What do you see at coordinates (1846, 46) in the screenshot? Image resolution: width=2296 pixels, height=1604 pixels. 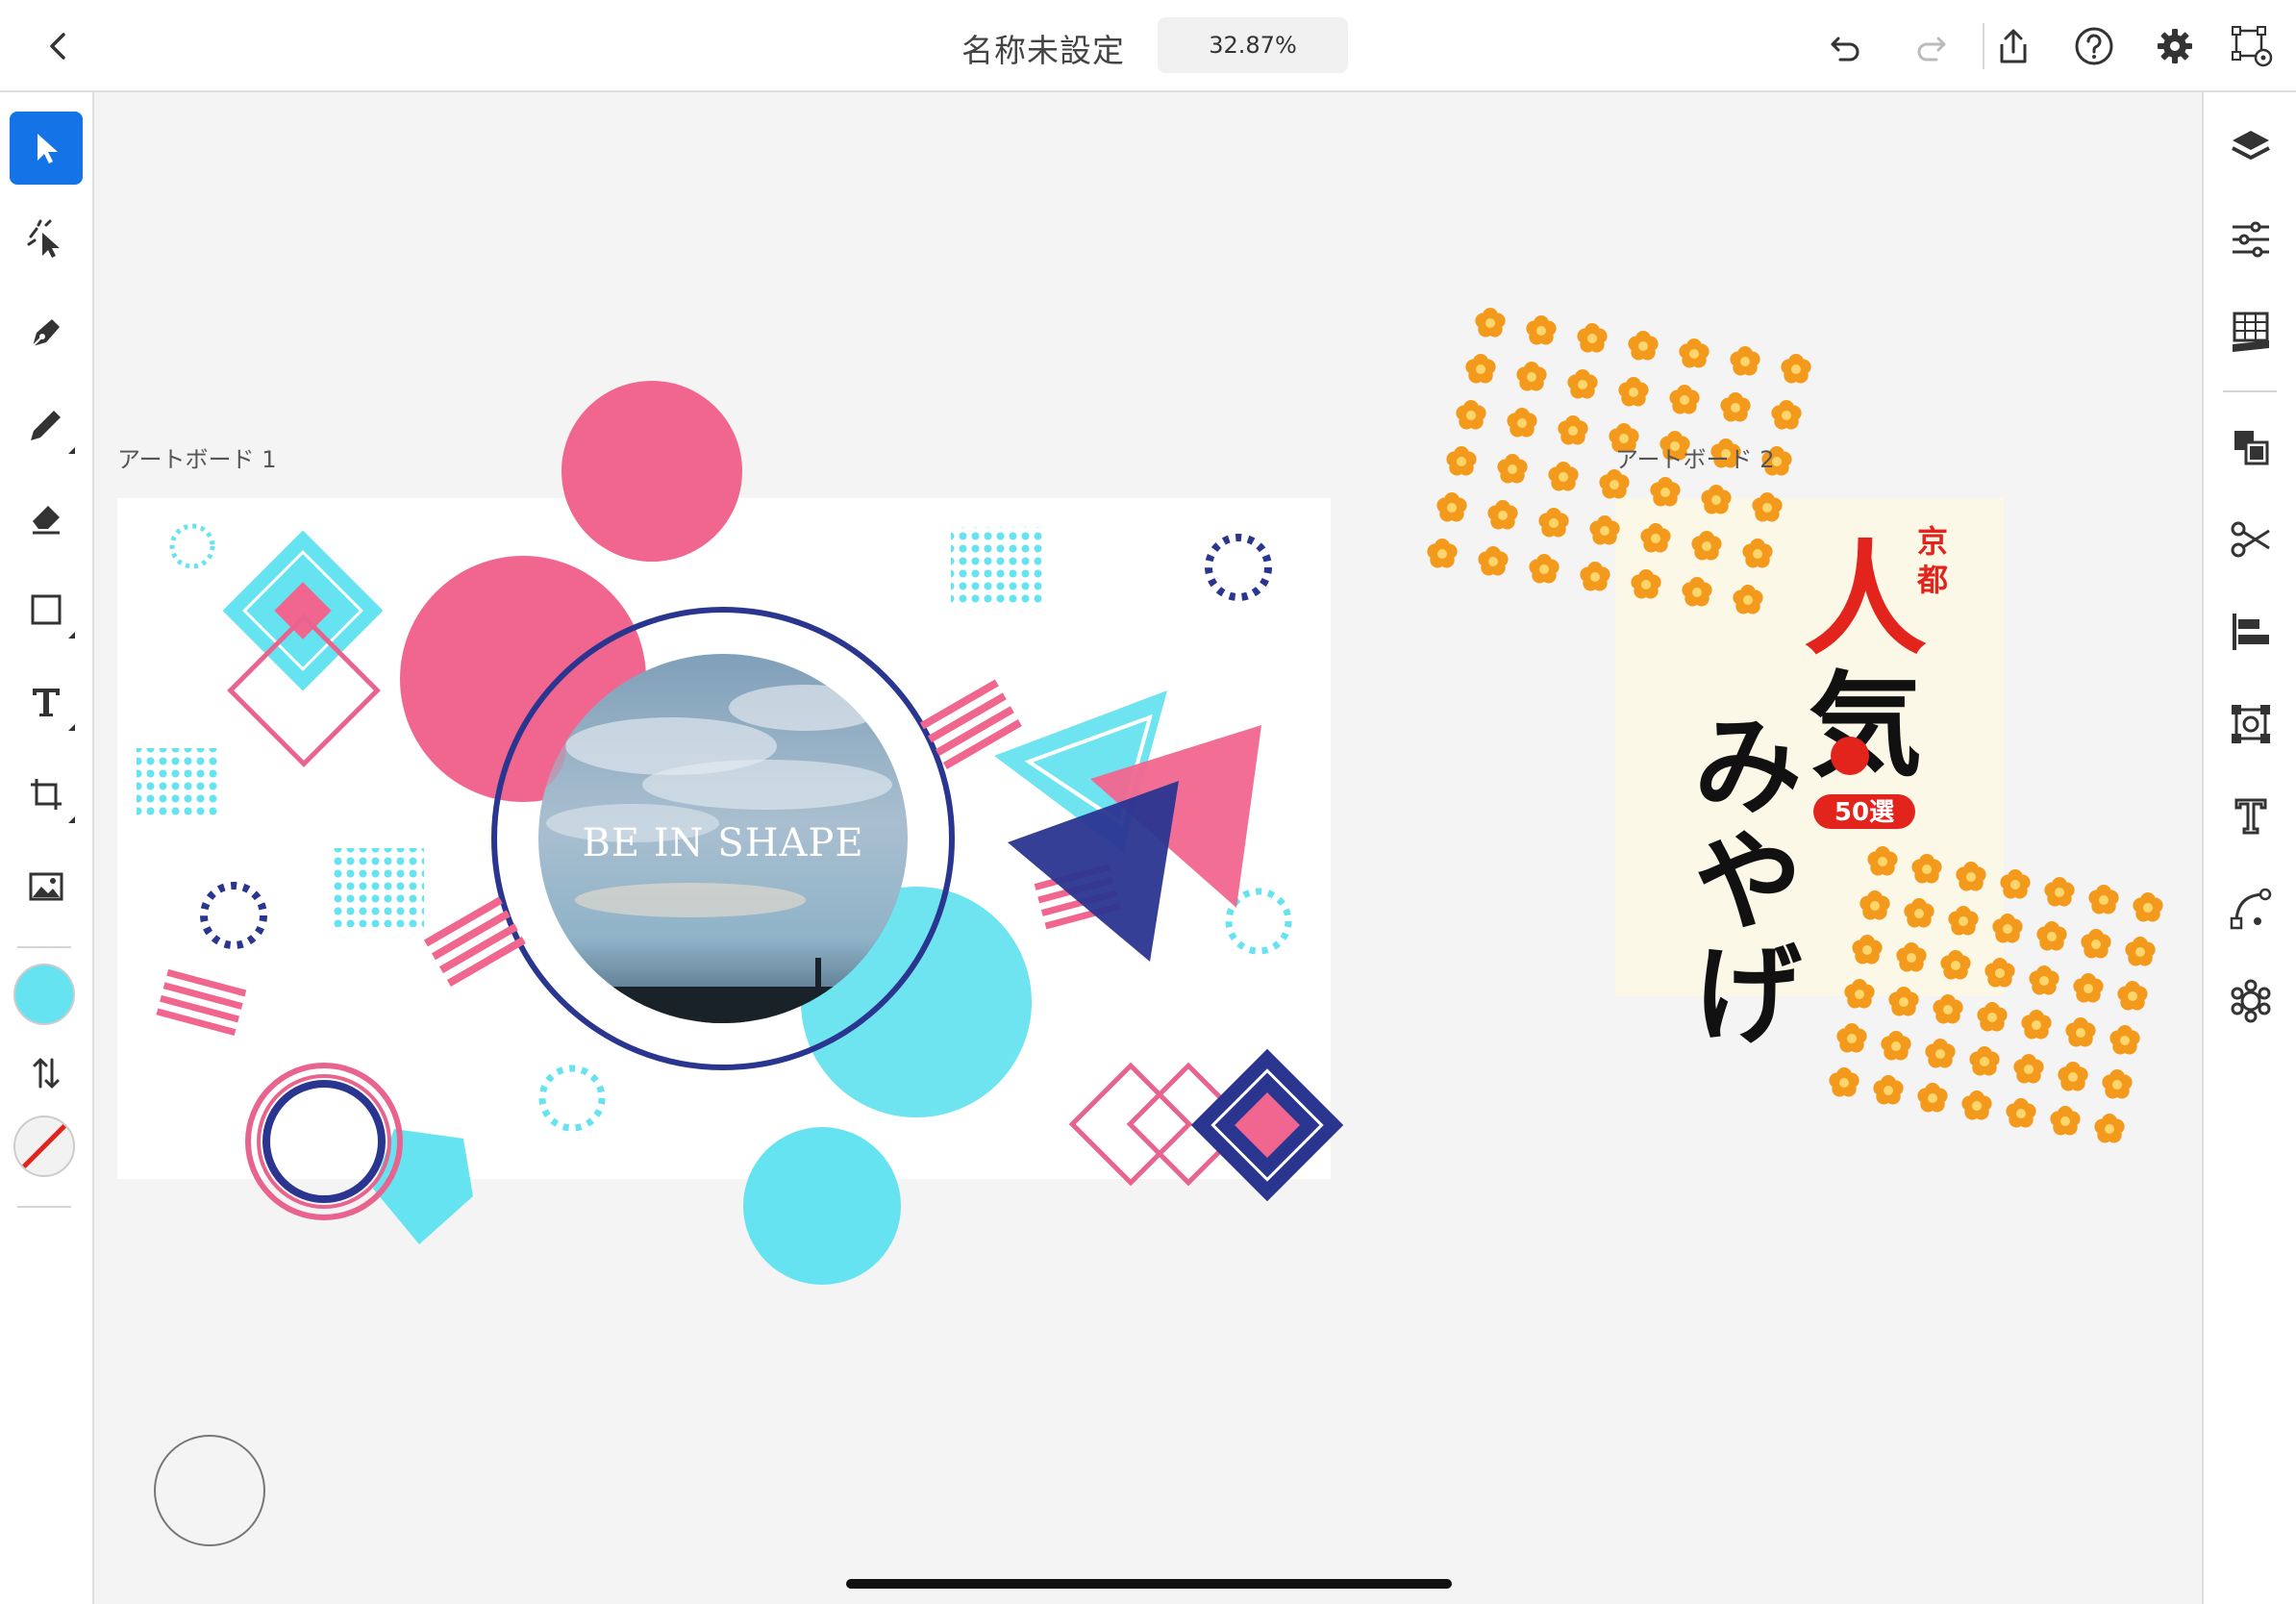 I see `undo-icon` at bounding box center [1846, 46].